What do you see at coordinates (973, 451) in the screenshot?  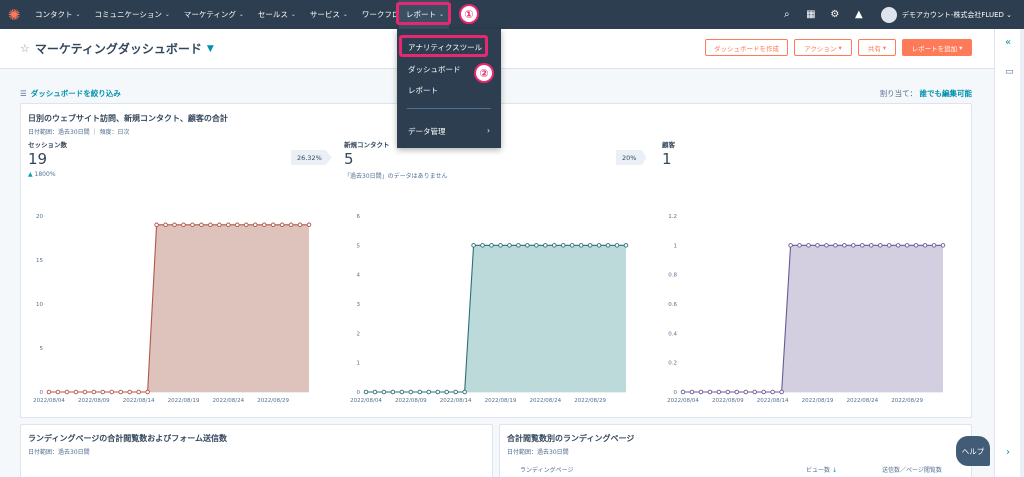 I see `help-button: ヘルプ` at bounding box center [973, 451].